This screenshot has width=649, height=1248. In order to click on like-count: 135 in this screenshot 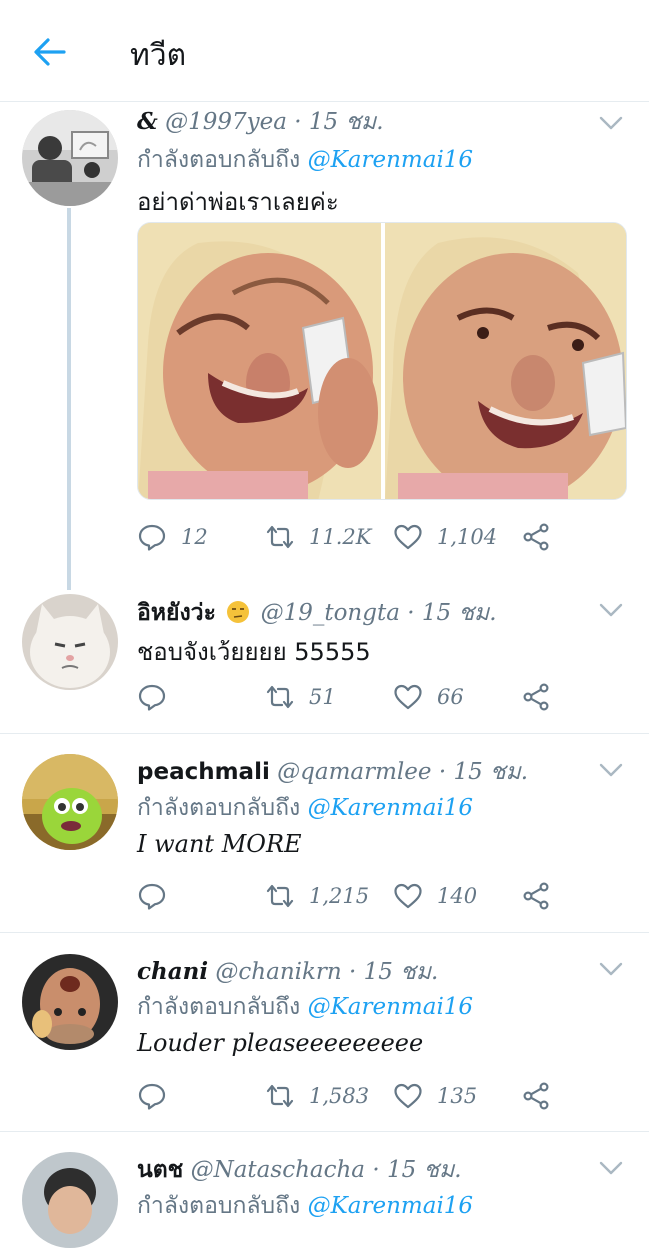, I will do `click(457, 1096)`.